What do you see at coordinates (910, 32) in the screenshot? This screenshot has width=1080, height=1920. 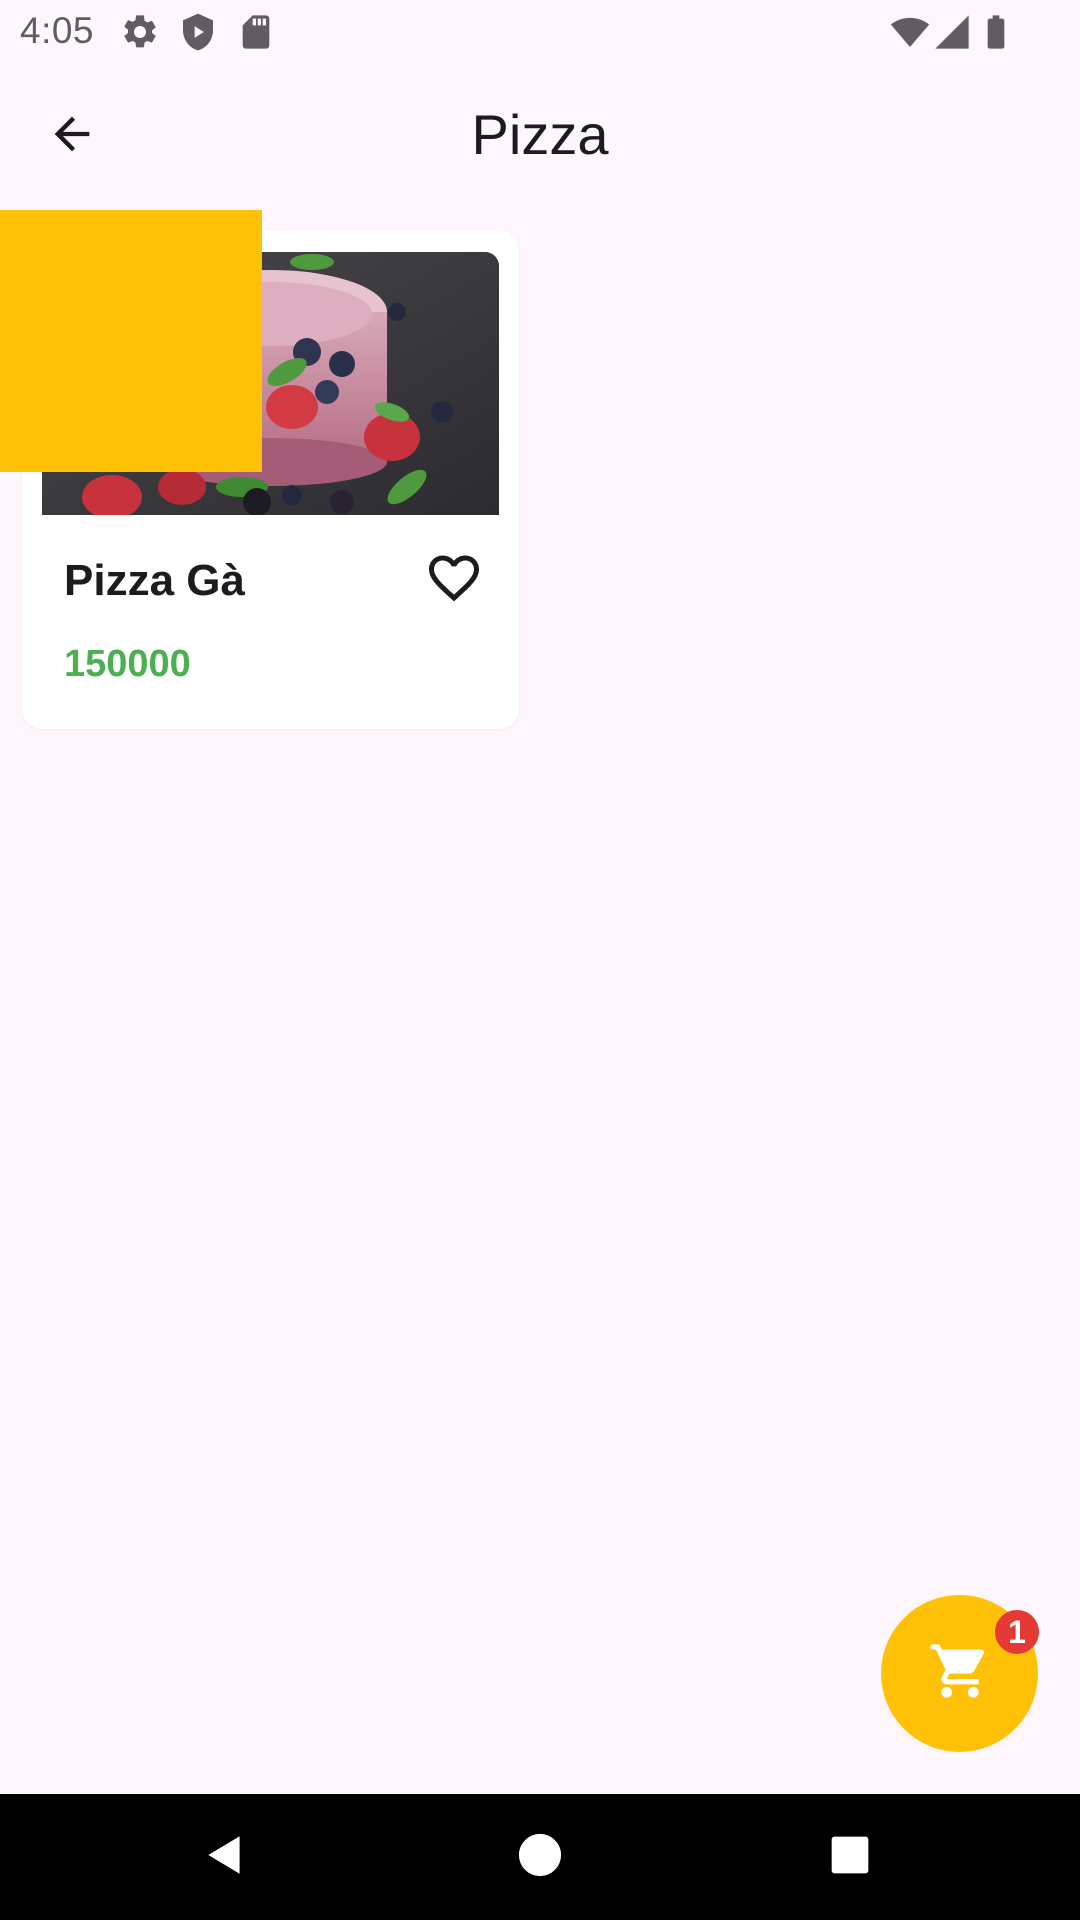 I see `wifi-icon` at bounding box center [910, 32].